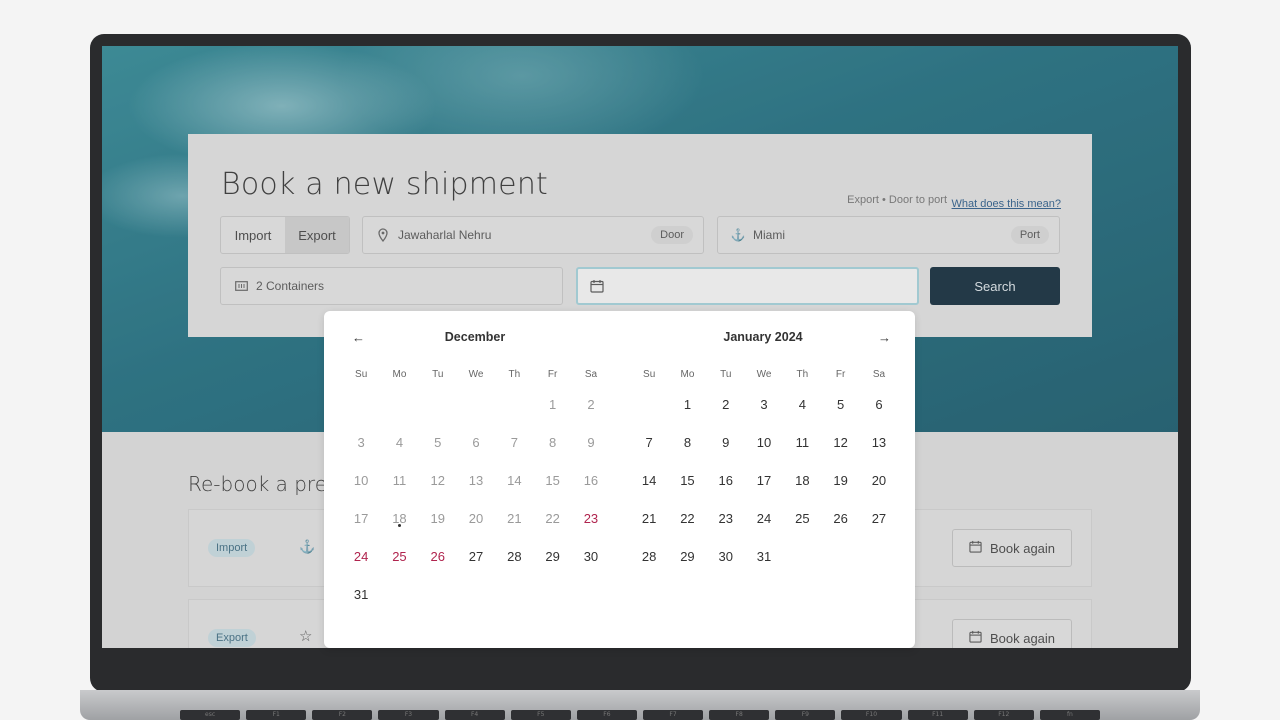 This screenshot has width=1280, height=720. Describe the element at coordinates (739, 715) in the screenshot. I see `keyboard-key: F8` at that location.